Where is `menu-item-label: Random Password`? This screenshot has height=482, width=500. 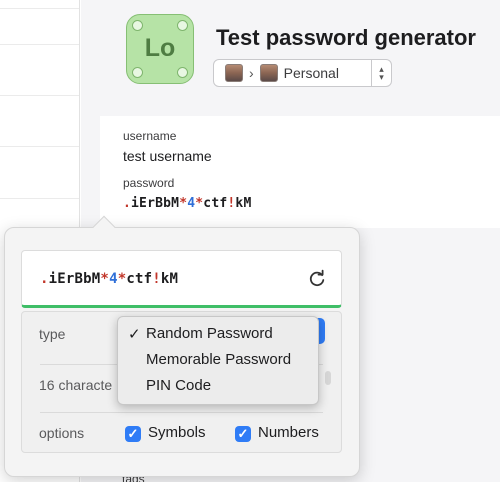 menu-item-label: Random Password is located at coordinates (209, 333).